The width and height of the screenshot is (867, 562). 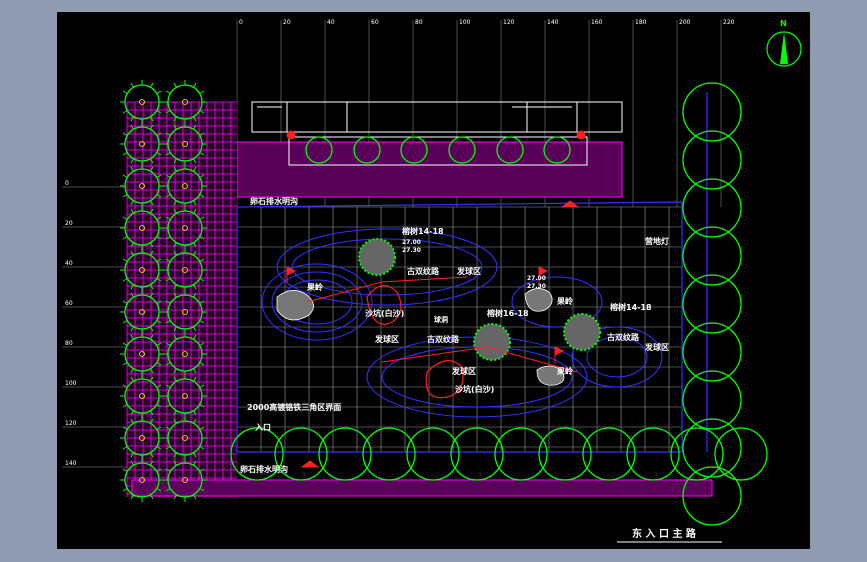 What do you see at coordinates (375, 22) in the screenshot?
I see `top-tick-label: 60` at bounding box center [375, 22].